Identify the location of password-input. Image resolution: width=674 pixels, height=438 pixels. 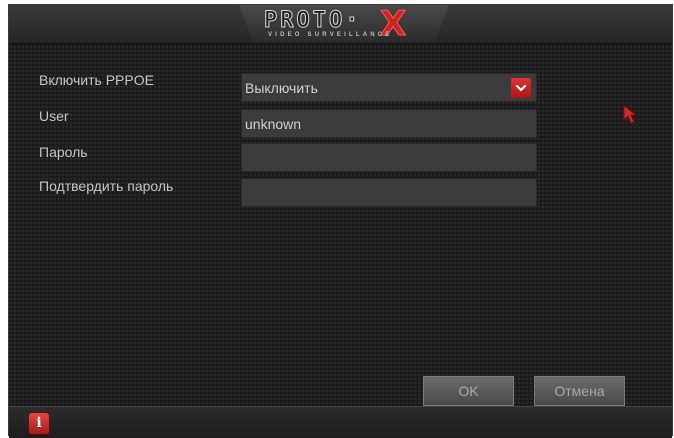
(389, 157).